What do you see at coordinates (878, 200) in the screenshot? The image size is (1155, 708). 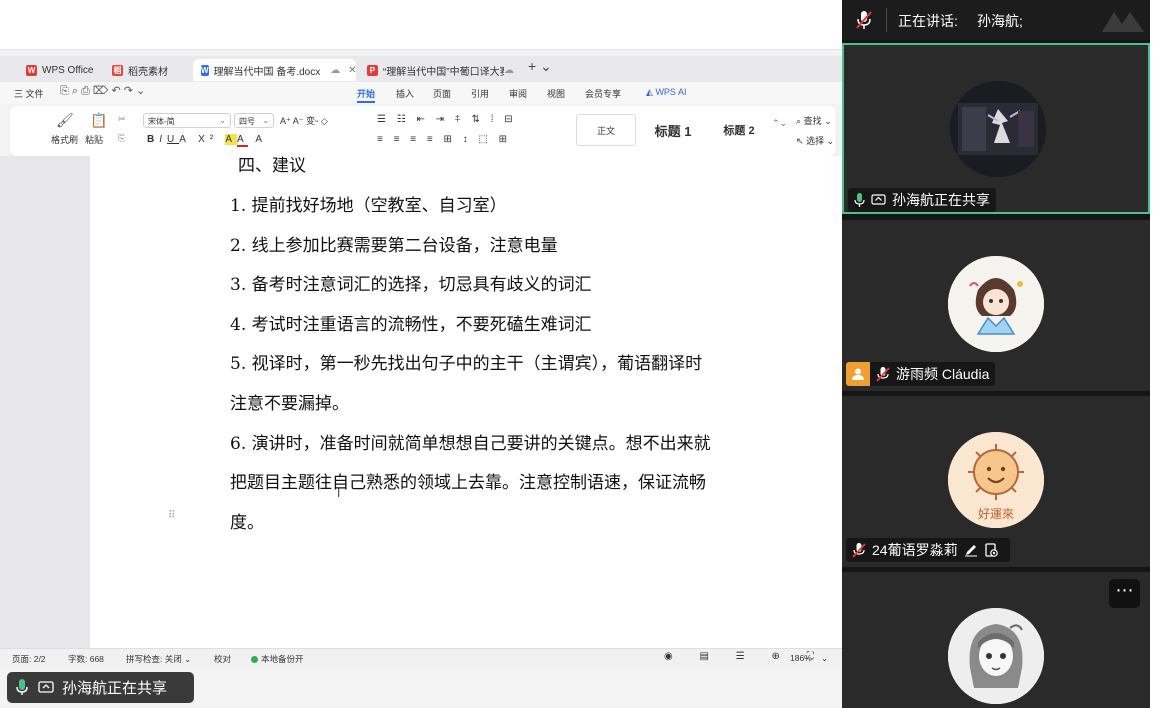 I see `screen-share-icon` at bounding box center [878, 200].